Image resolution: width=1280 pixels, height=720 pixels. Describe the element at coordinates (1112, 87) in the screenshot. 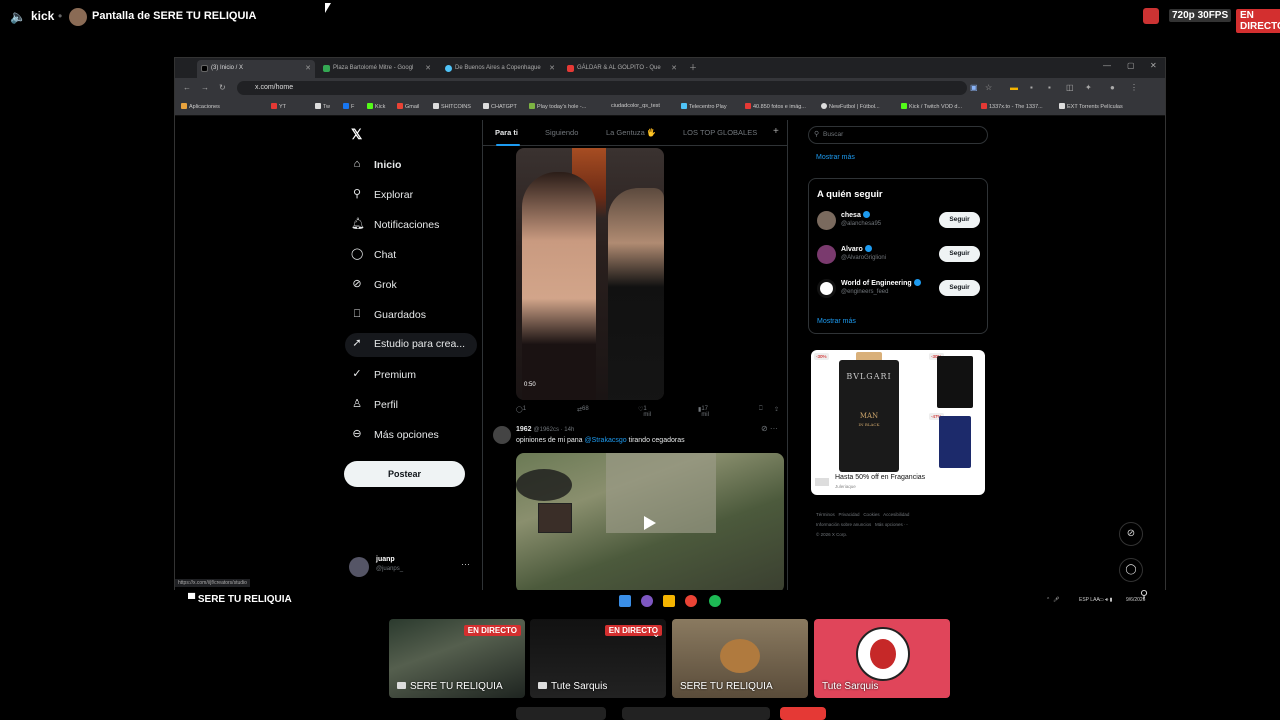

I see `profile-icon: ●` at that location.